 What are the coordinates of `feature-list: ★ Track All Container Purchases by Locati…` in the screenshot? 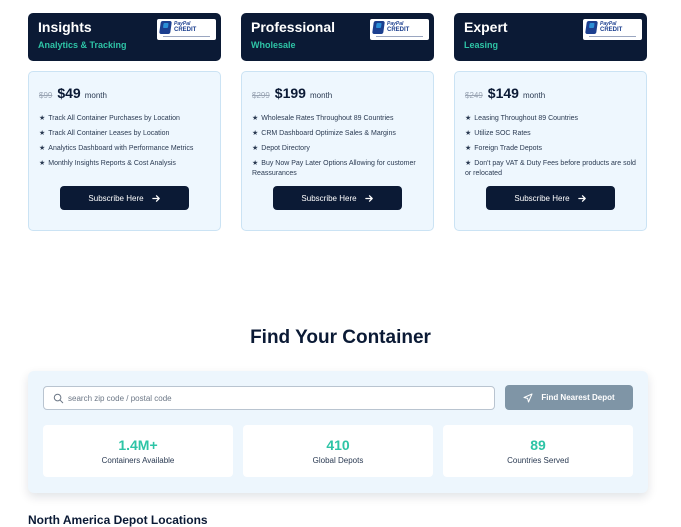 It's located at (125, 141).